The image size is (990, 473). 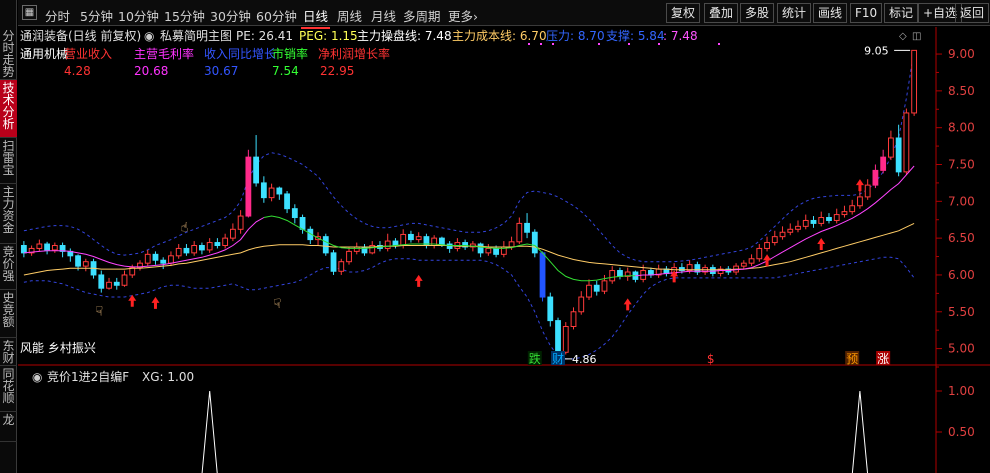 I want to click on sub-indicator-title: 竞价1进2自编F, so click(x=88, y=376).